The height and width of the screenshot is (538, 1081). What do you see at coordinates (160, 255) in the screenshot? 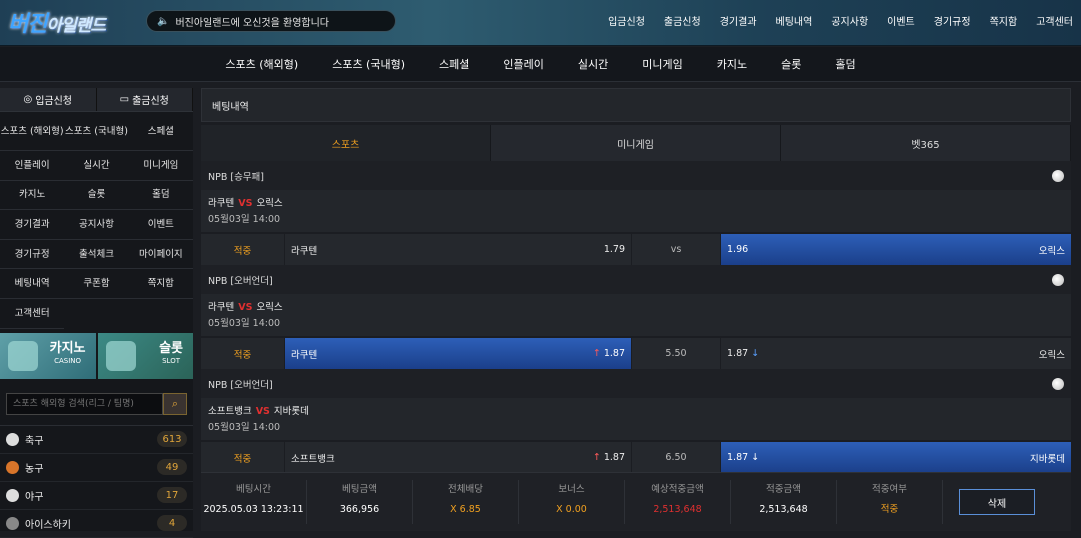
I see `sidebar-item: 마이페이지` at bounding box center [160, 255].